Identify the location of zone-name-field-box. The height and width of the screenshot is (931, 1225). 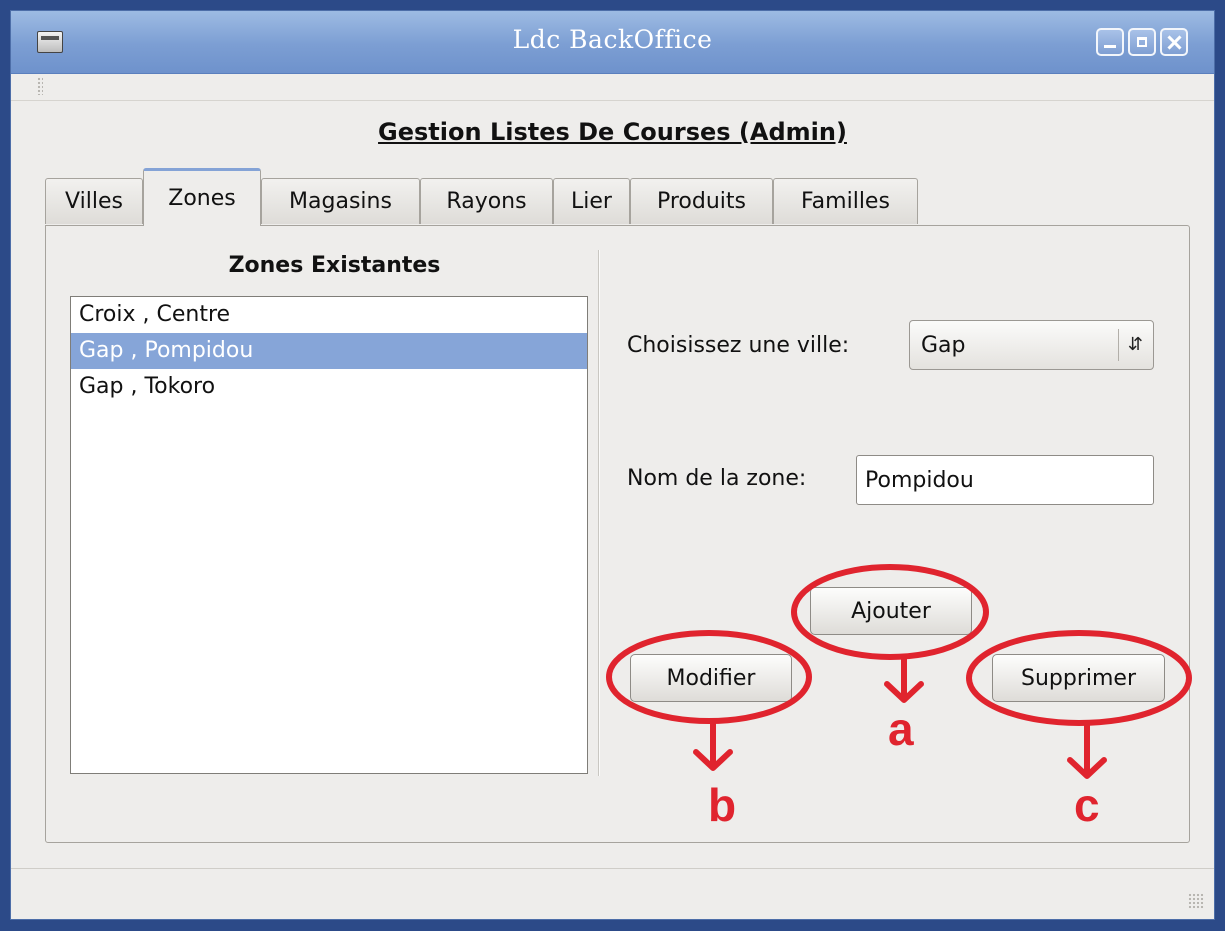
(1005, 480).